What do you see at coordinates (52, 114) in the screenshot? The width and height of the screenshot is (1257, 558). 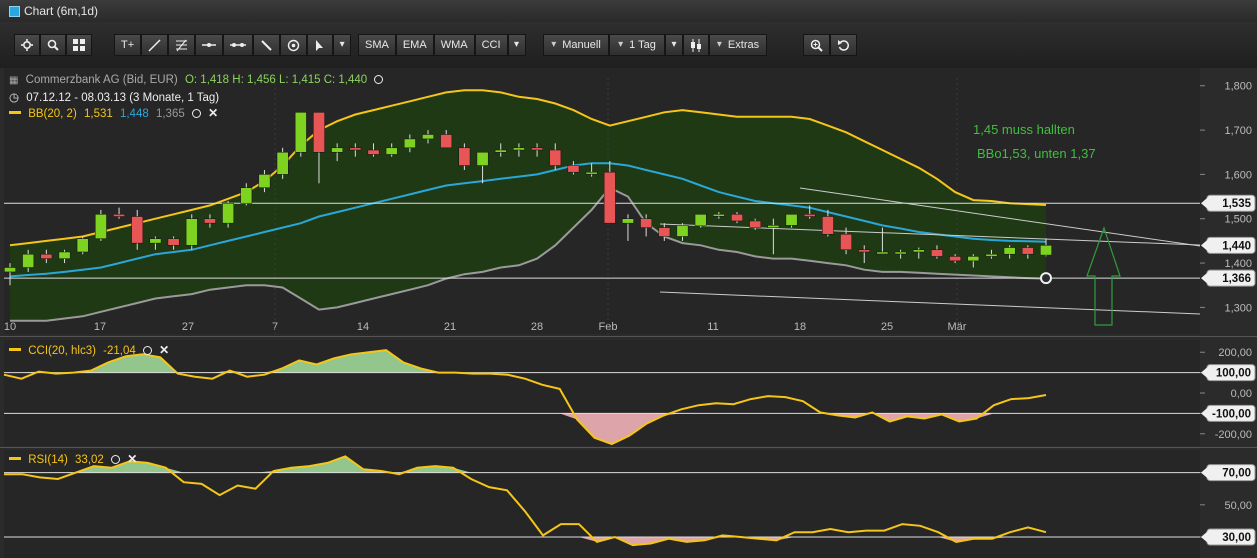 I see `bb-name: BB(20, 2)` at bounding box center [52, 114].